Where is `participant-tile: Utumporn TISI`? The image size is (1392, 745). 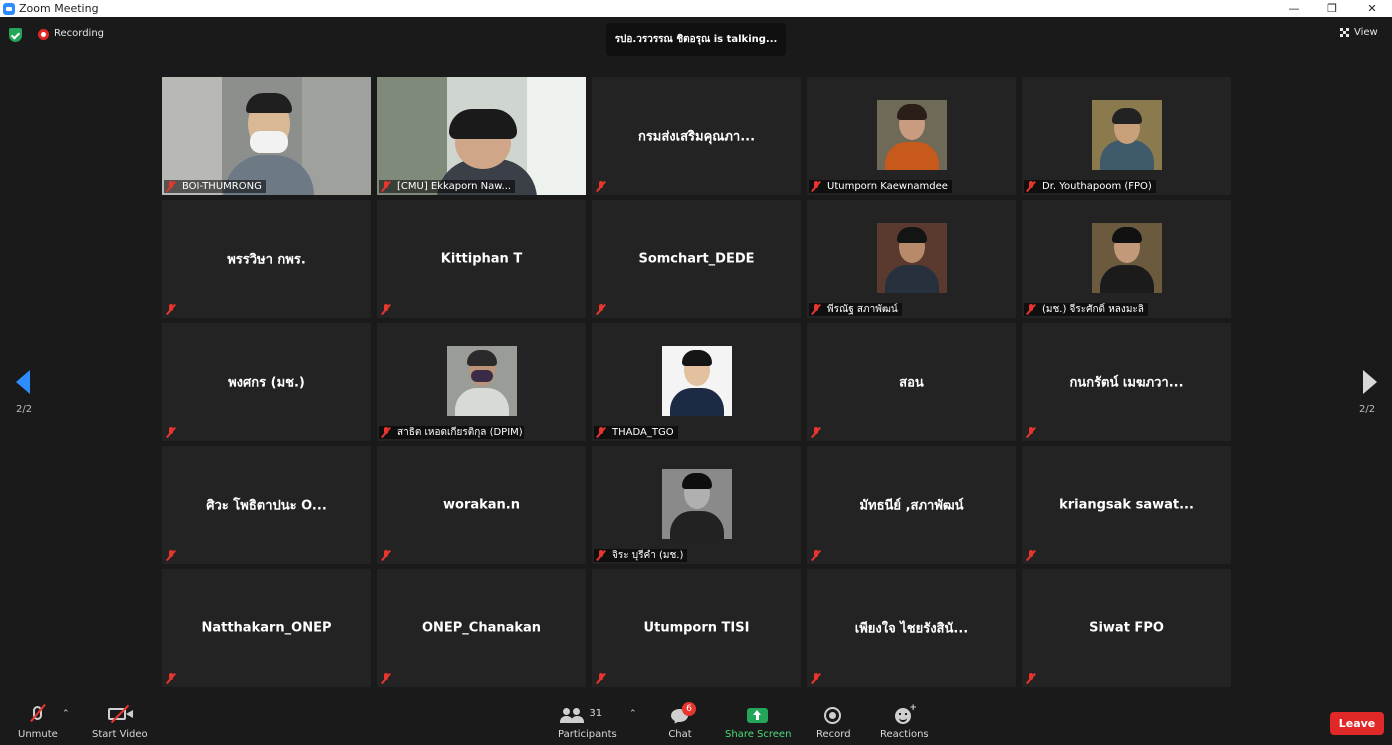 participant-tile: Utumporn TISI is located at coordinates (696, 628).